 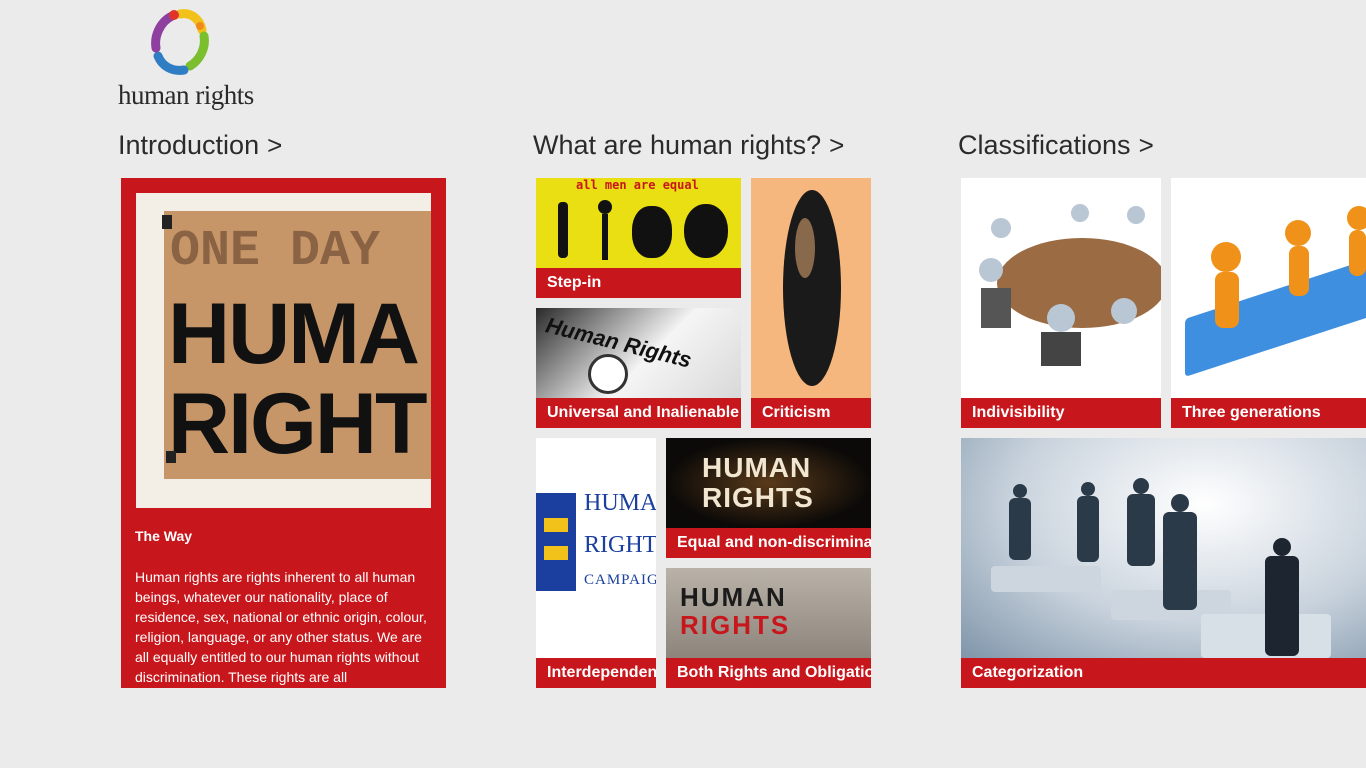 I want to click on clock-icon, so click(x=608, y=374).